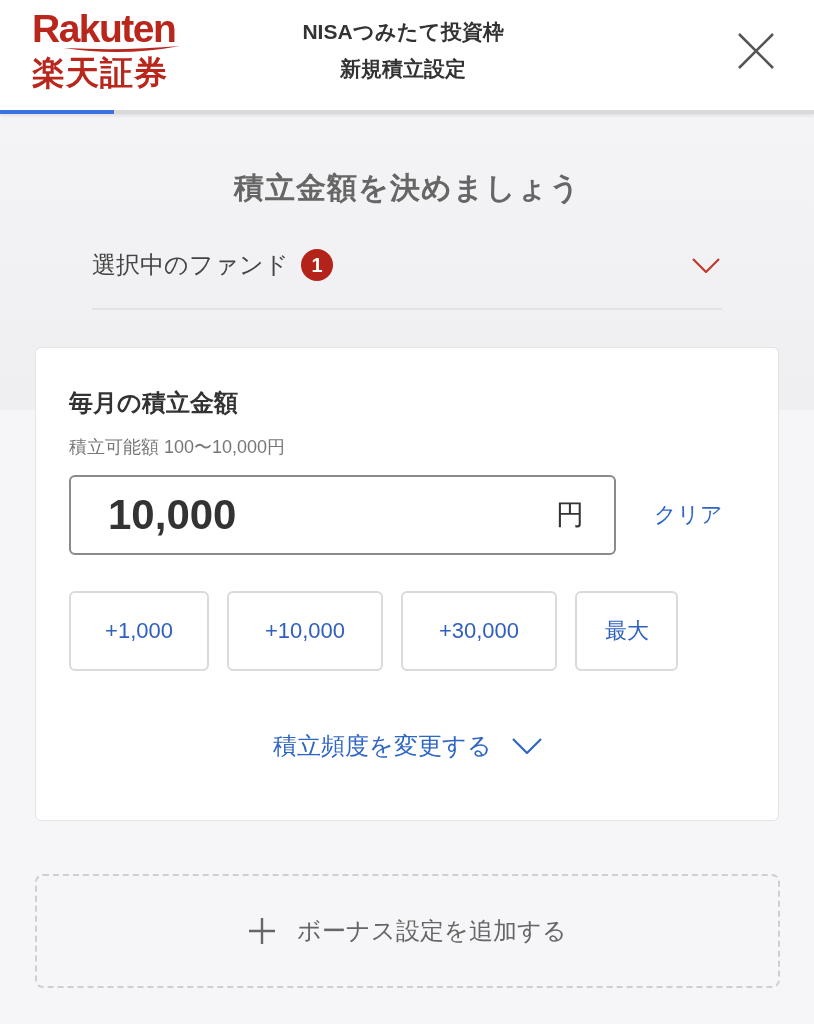  Describe the element at coordinates (688, 515) in the screenshot. I see `clear-link: クリア` at that location.